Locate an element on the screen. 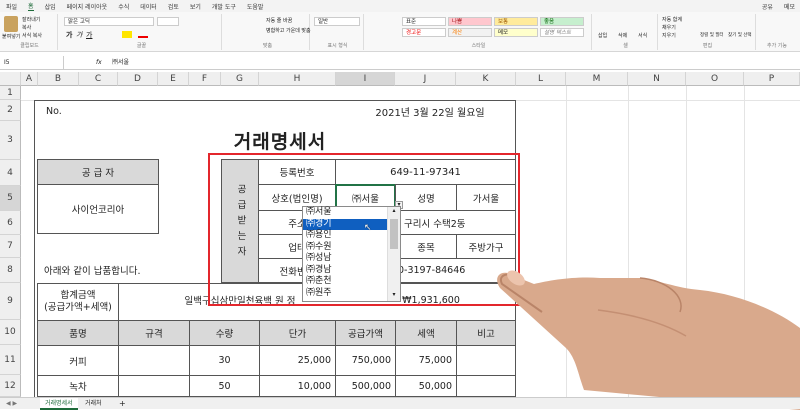 Image resolution: width=800 pixels, height=410 pixels. column-header-l: L is located at coordinates (541, 79).